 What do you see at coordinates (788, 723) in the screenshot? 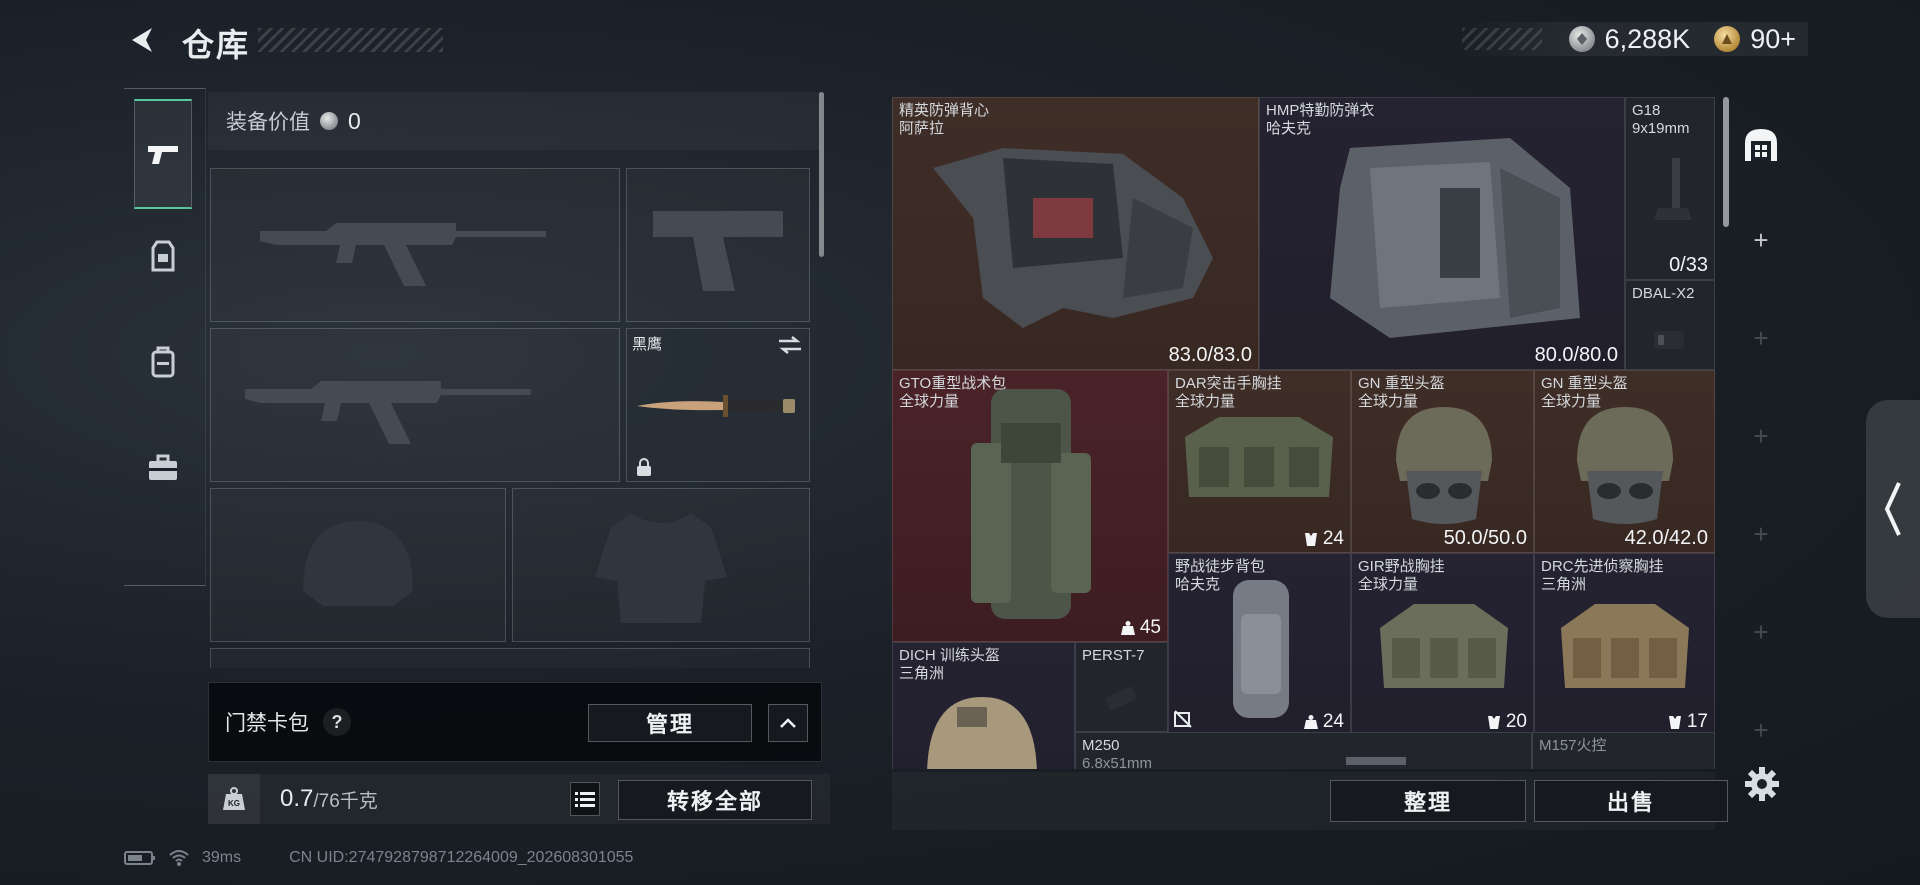
I see `collapse-button` at bounding box center [788, 723].